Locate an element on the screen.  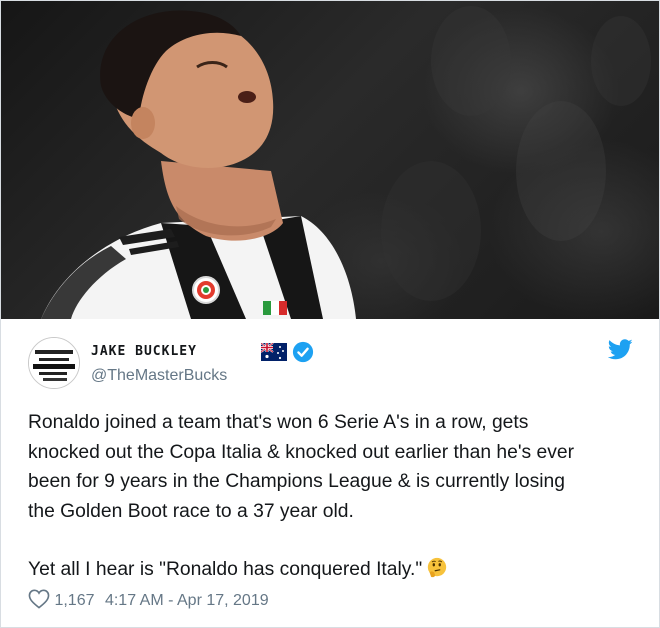
handle: @TheMasterBucks is located at coordinates (159, 376).